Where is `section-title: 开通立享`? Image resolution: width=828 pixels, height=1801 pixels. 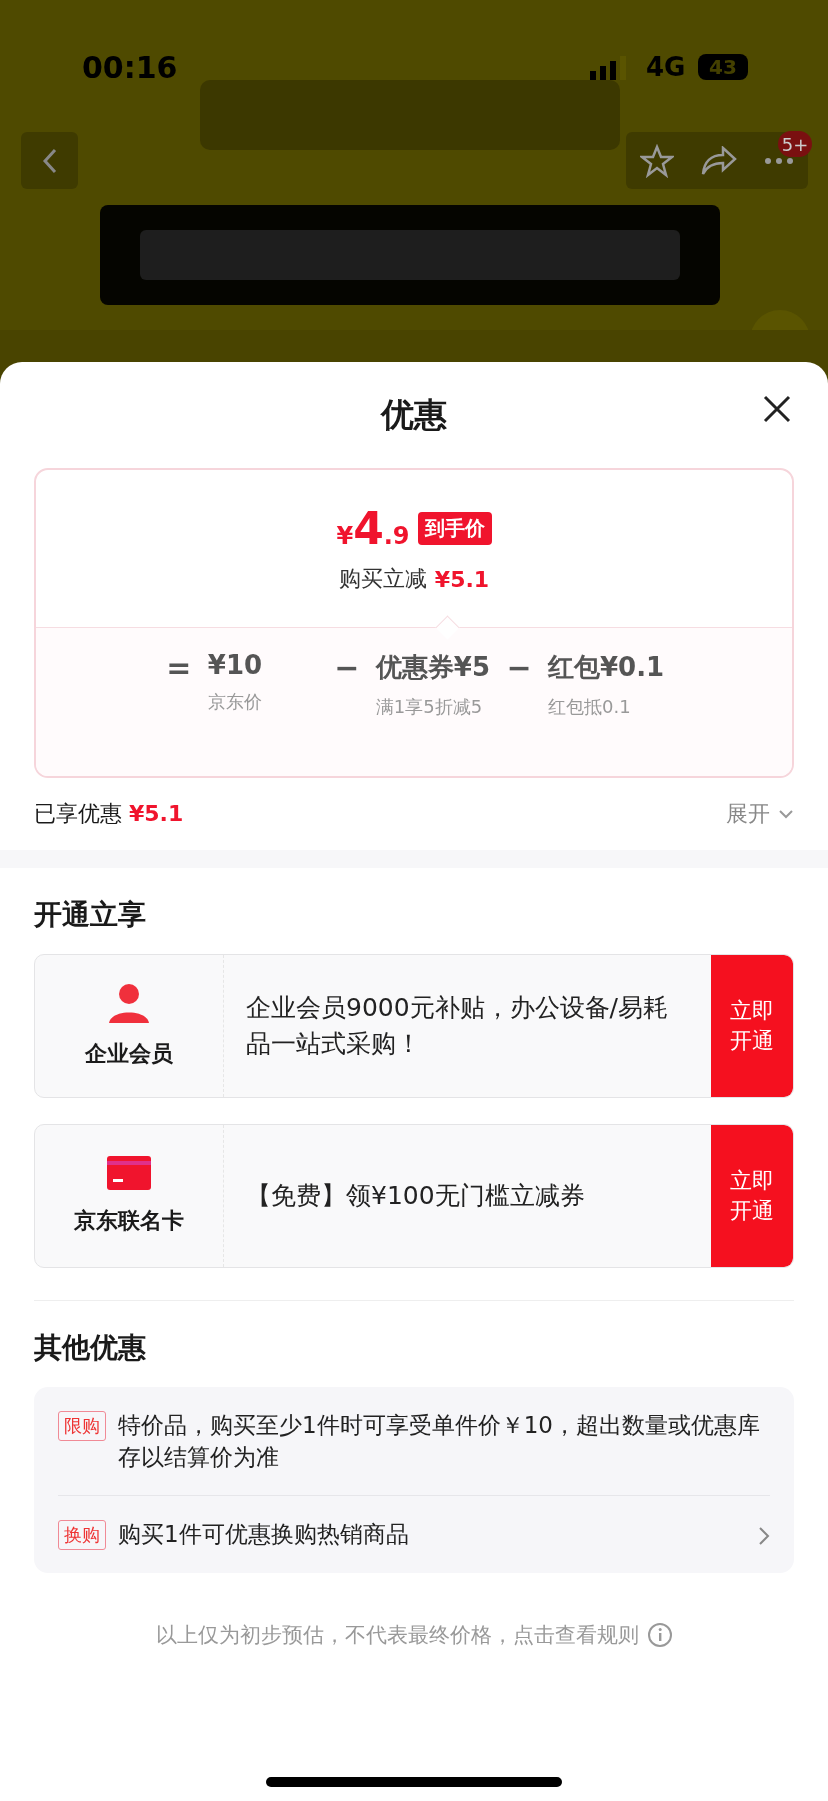 section-title: 开通立享 is located at coordinates (90, 915).